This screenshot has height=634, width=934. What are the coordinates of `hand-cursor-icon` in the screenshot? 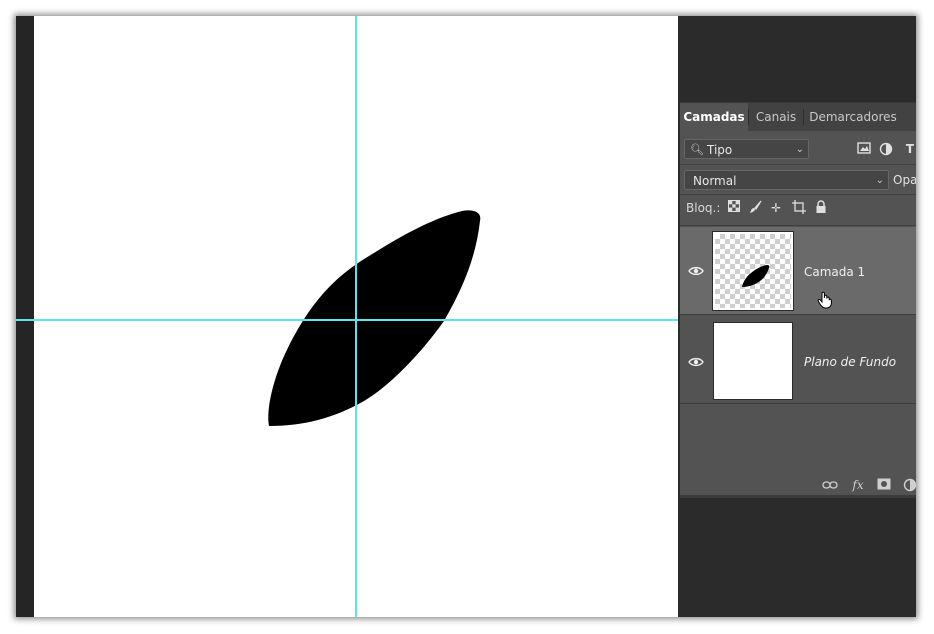 It's located at (825, 302).